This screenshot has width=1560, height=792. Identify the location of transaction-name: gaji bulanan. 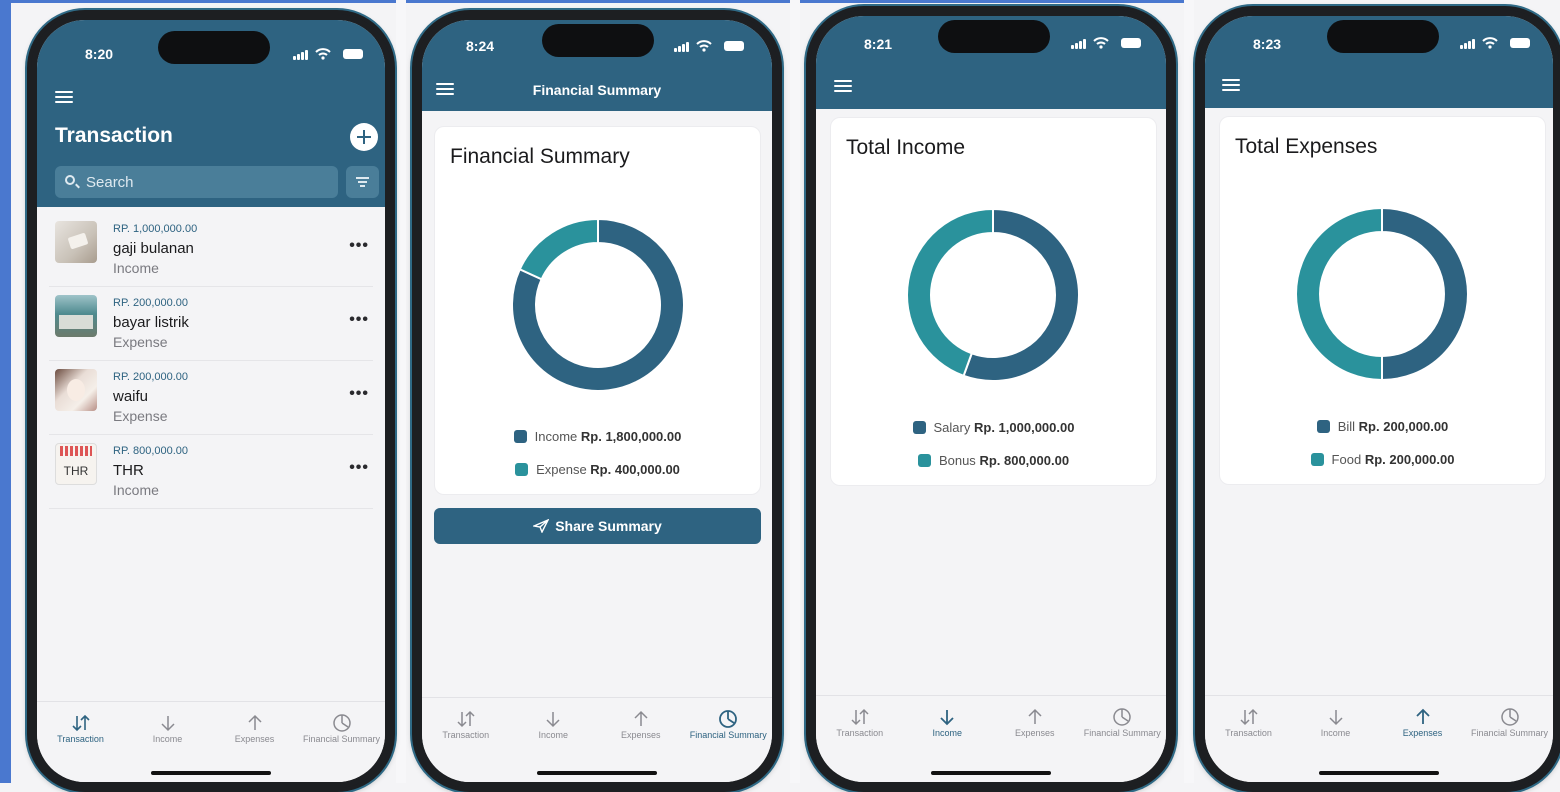
(153, 248).